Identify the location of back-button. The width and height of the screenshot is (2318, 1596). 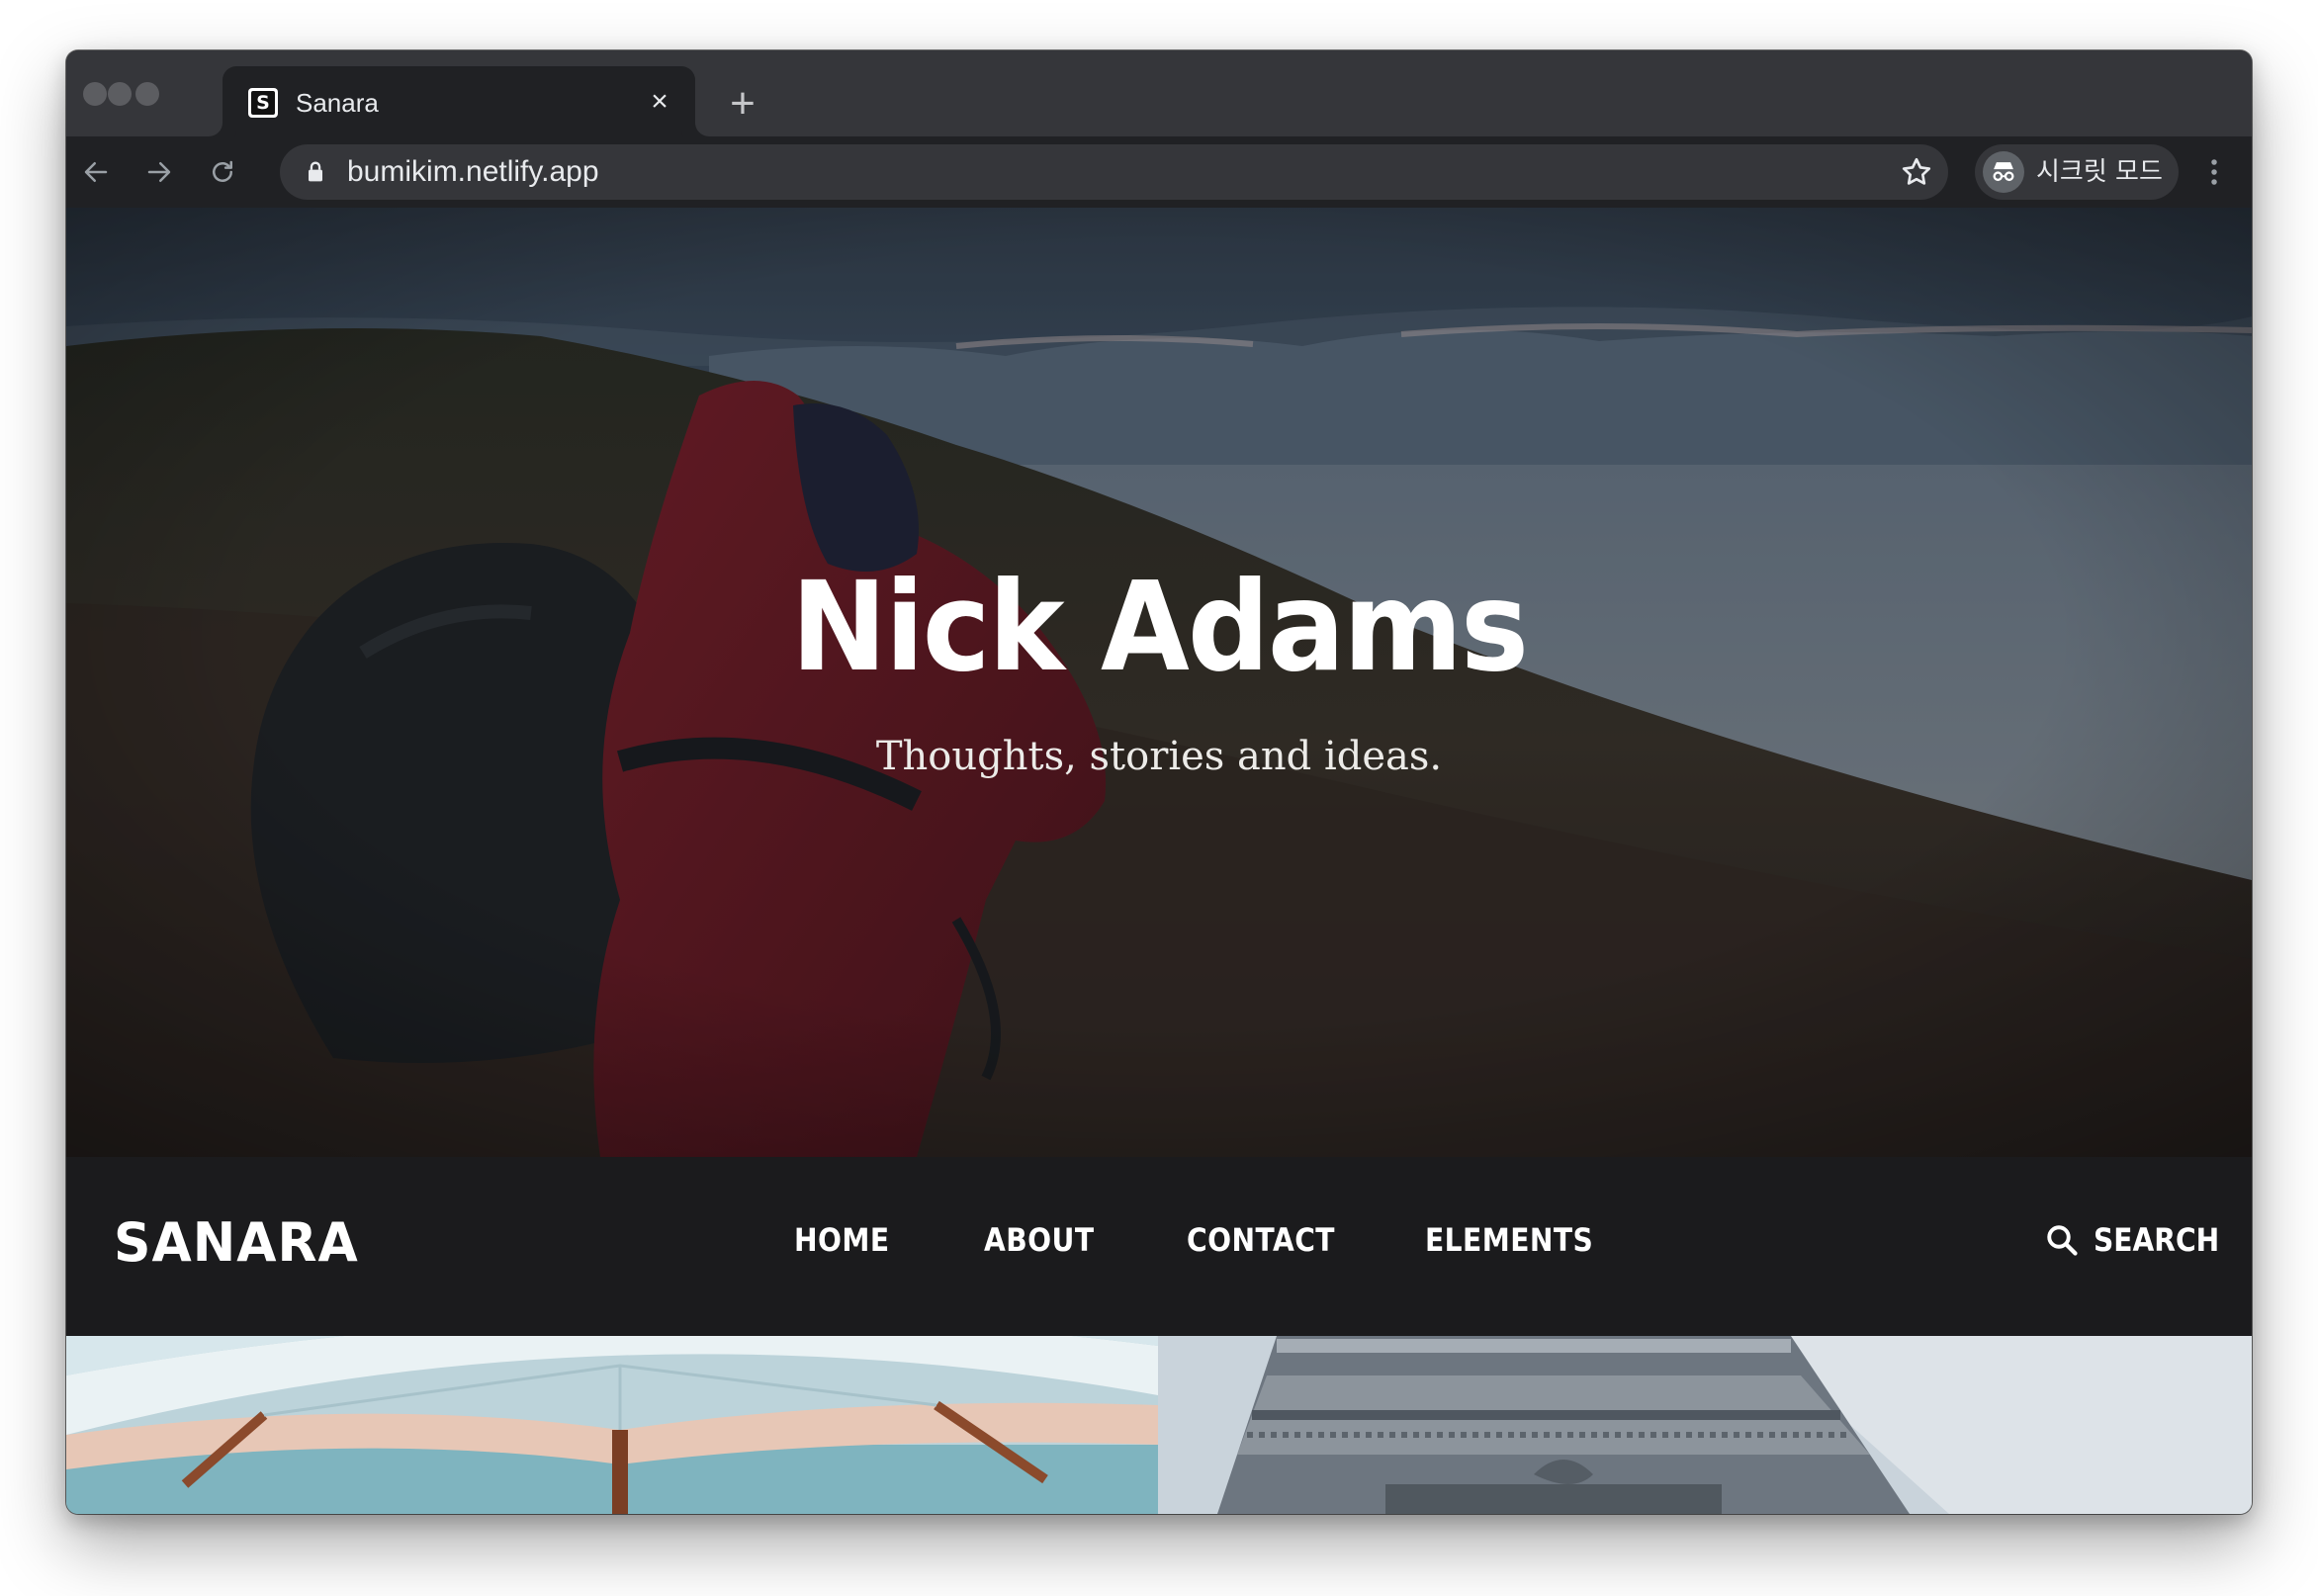
(96, 172).